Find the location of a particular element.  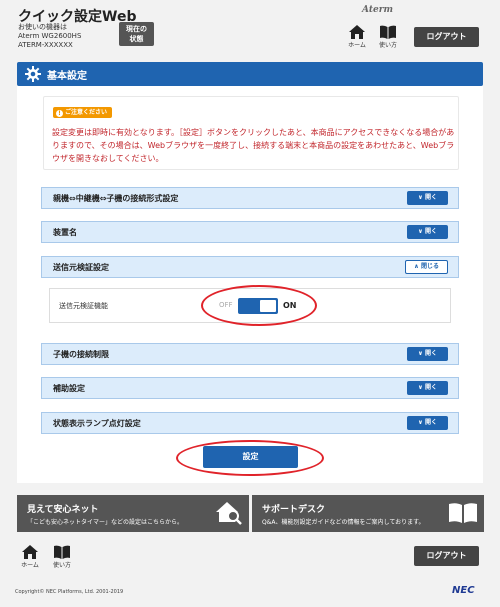

nec-logo: NEC is located at coordinates (463, 590).